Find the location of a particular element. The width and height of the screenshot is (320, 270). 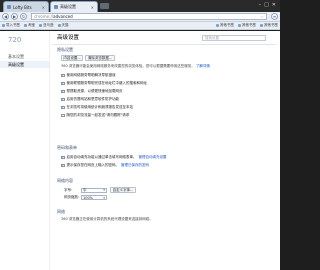

page-zoom-label: 网页缩放： is located at coordinates (73, 197).